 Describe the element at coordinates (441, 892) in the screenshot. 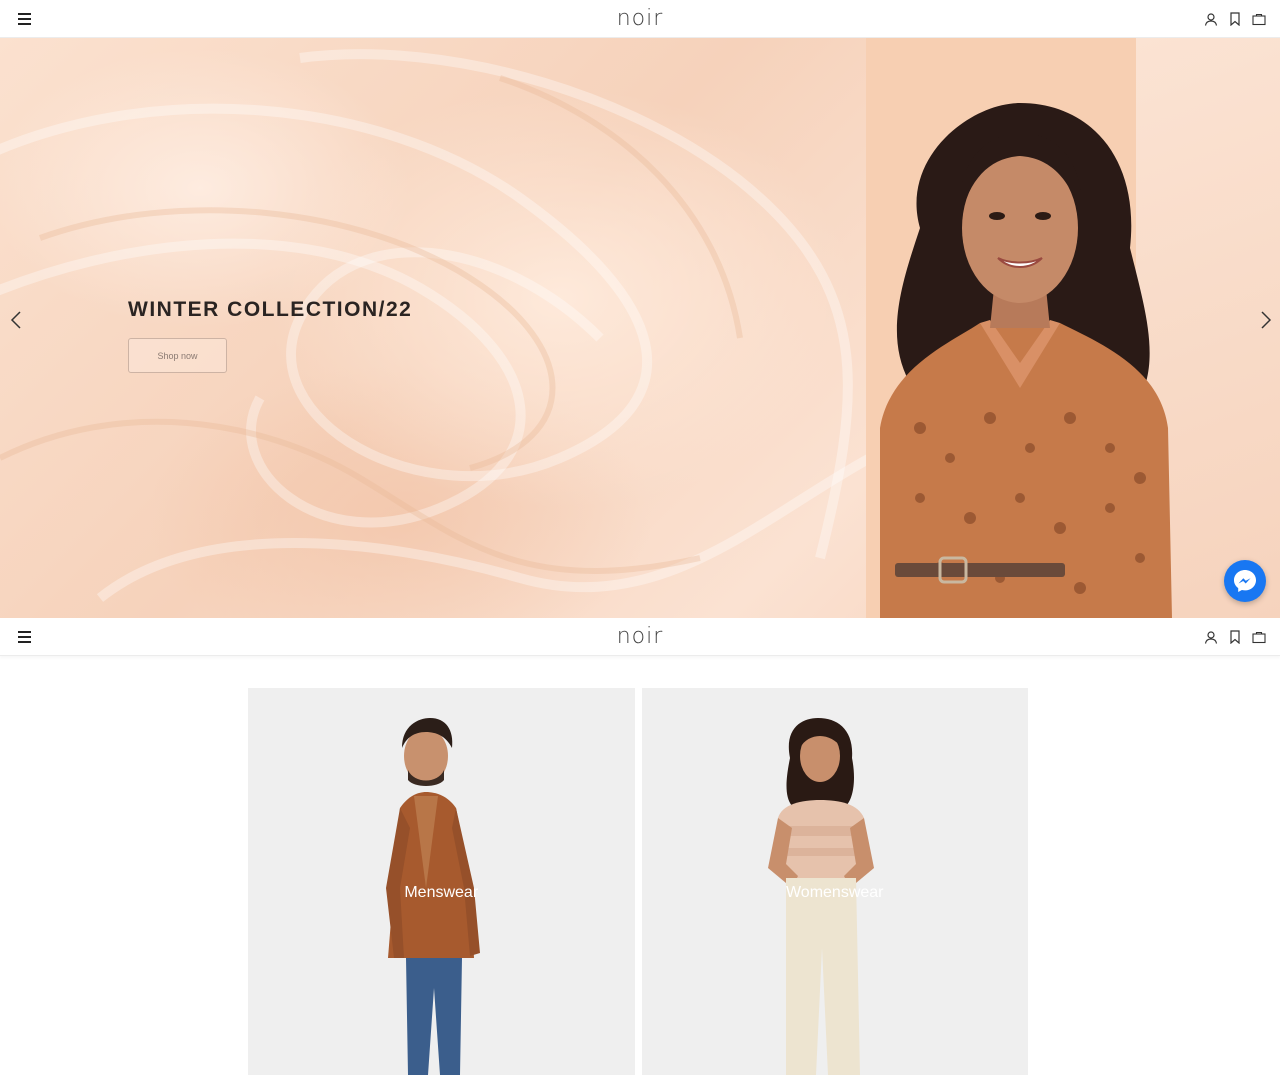

I see `category-label: Menswear` at that location.